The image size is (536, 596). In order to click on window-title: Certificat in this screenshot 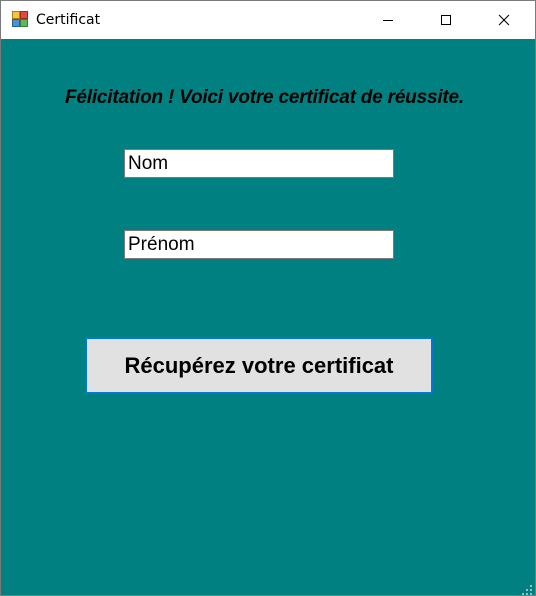, I will do `click(68, 20)`.